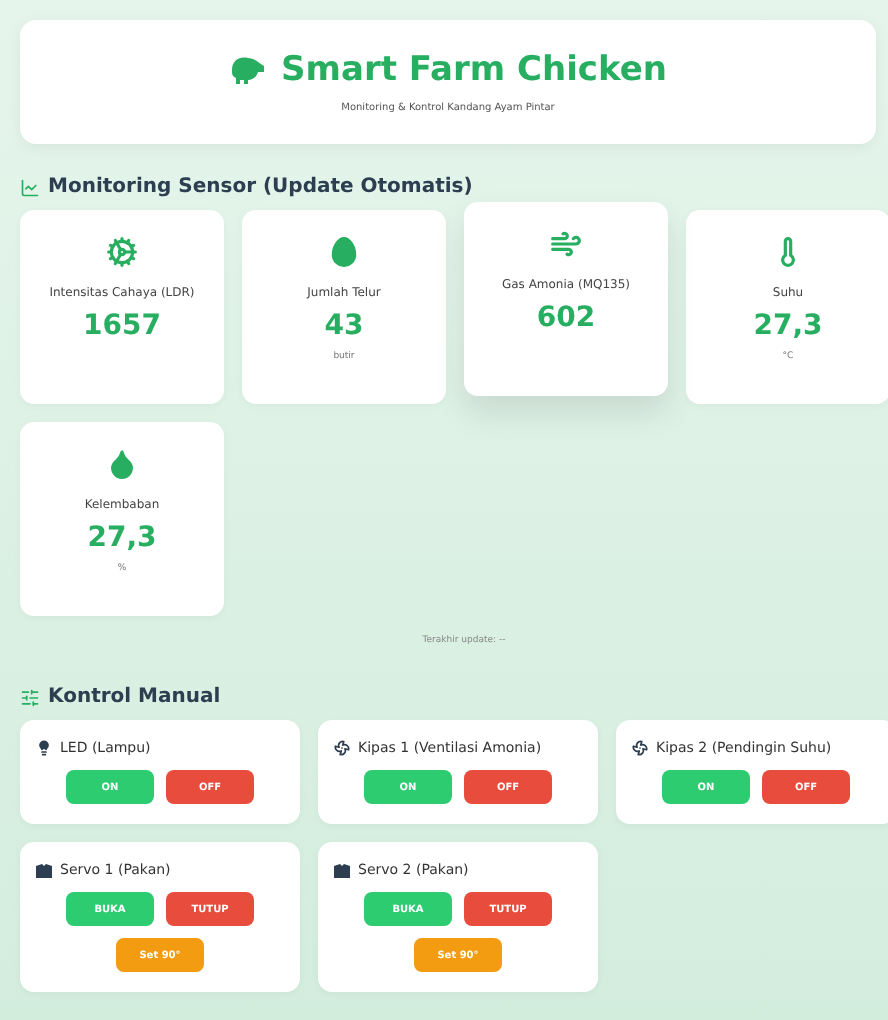 Image resolution: width=888 pixels, height=1020 pixels. I want to click on droplet-icon, so click(122, 464).